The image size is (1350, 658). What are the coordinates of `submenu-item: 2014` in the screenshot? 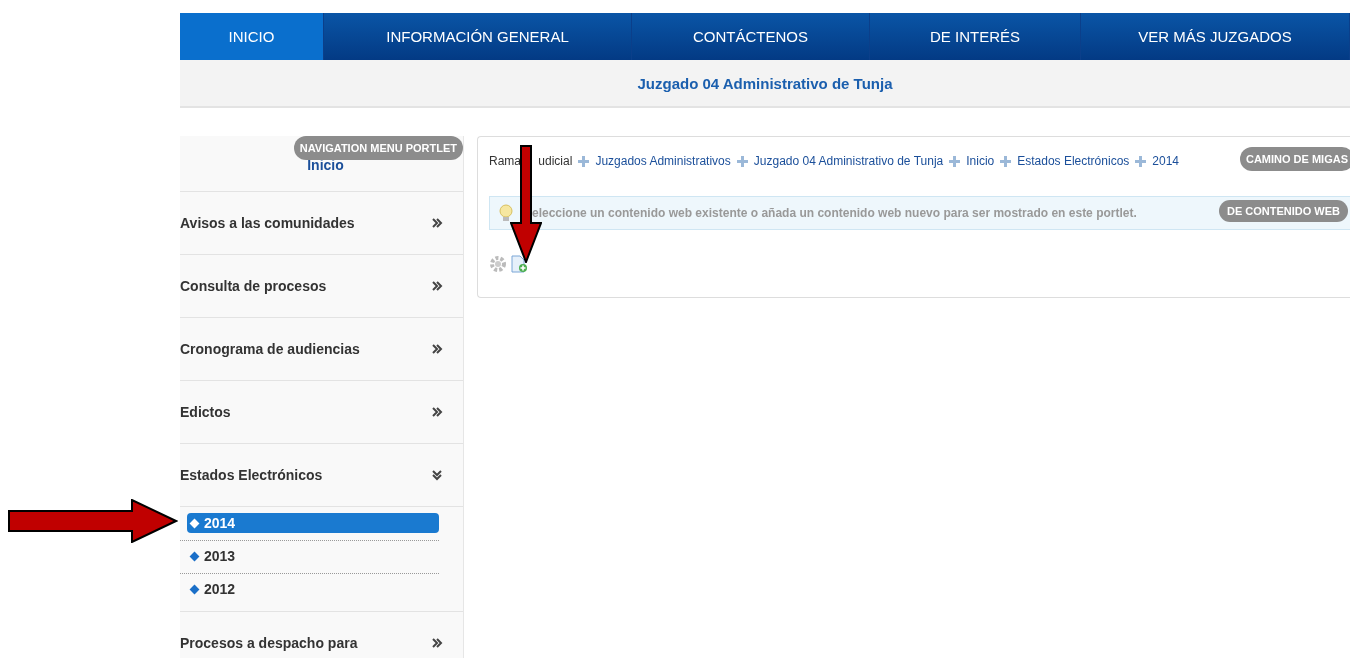 It's located at (313, 523).